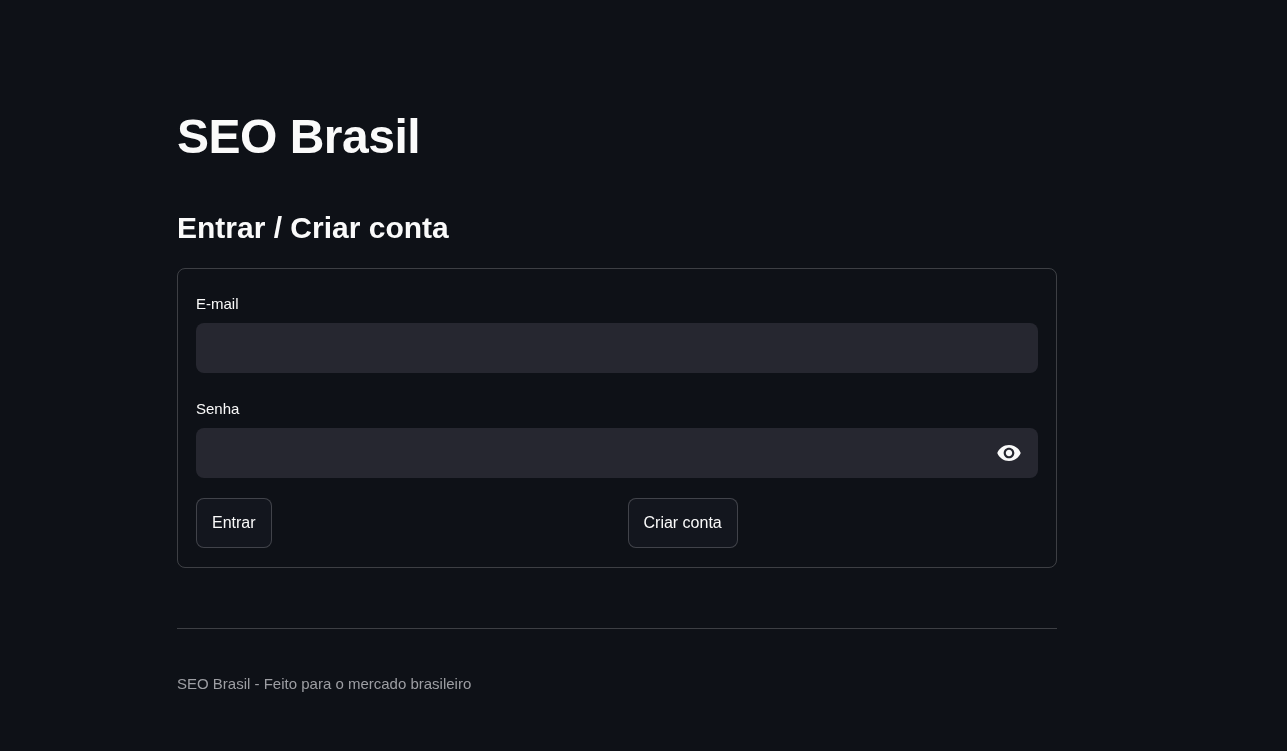 The image size is (1287, 751). I want to click on create-account-button: Criar conta, so click(682, 523).